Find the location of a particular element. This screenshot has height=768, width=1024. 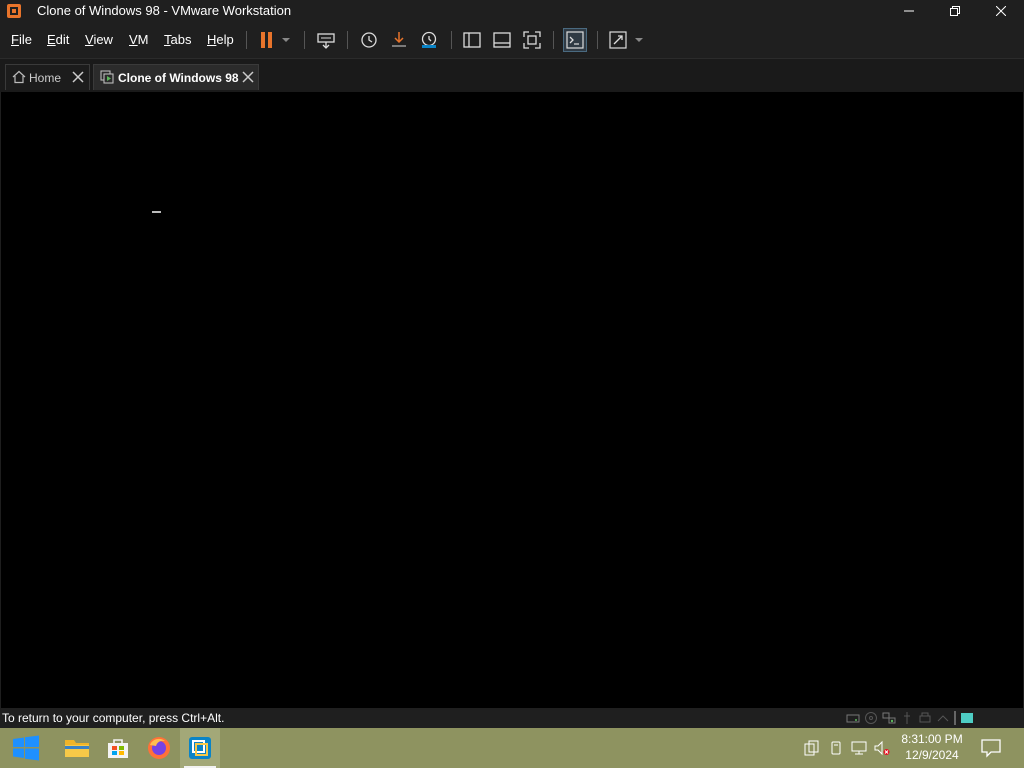

windows-taskbar: 8:31:00 PM 12/9/2024 is located at coordinates (512, 748).